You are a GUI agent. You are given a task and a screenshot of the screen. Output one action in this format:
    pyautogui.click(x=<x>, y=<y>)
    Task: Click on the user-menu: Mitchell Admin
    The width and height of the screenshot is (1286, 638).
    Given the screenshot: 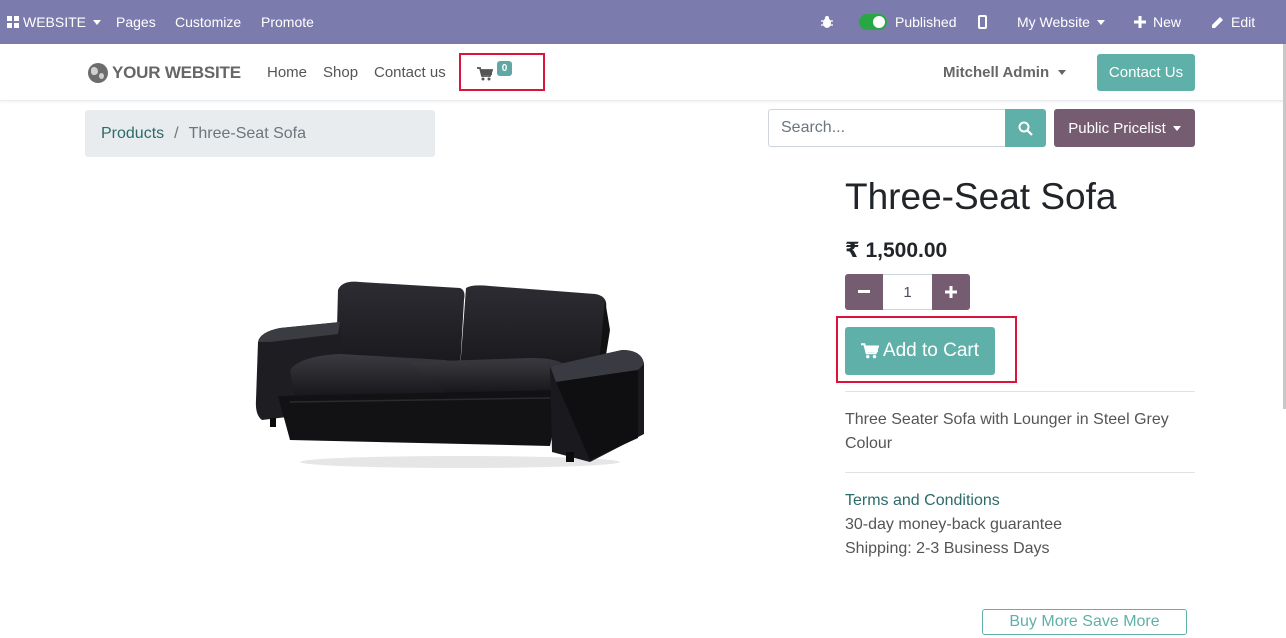 What is the action you would take?
    pyautogui.click(x=1005, y=72)
    